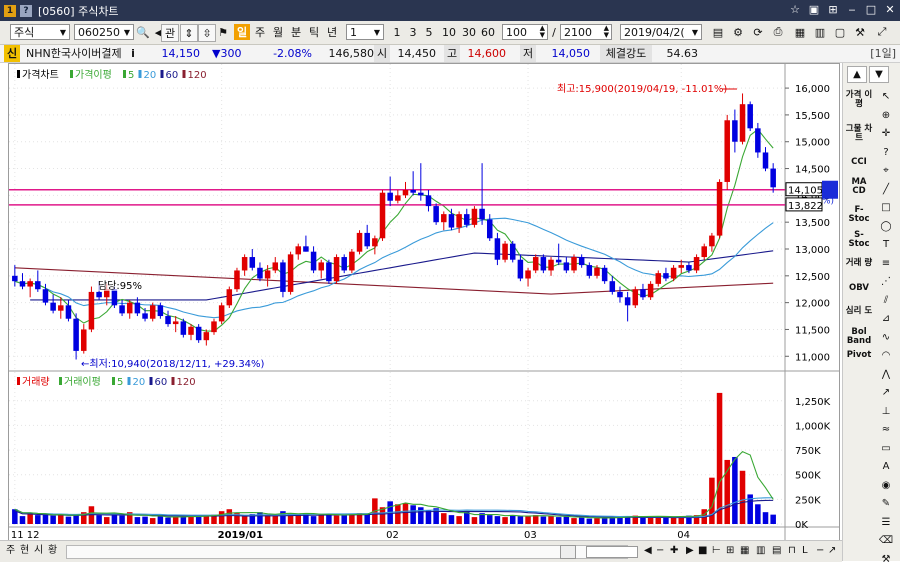  I want to click on code-input: 060250 ▼, so click(104, 32).